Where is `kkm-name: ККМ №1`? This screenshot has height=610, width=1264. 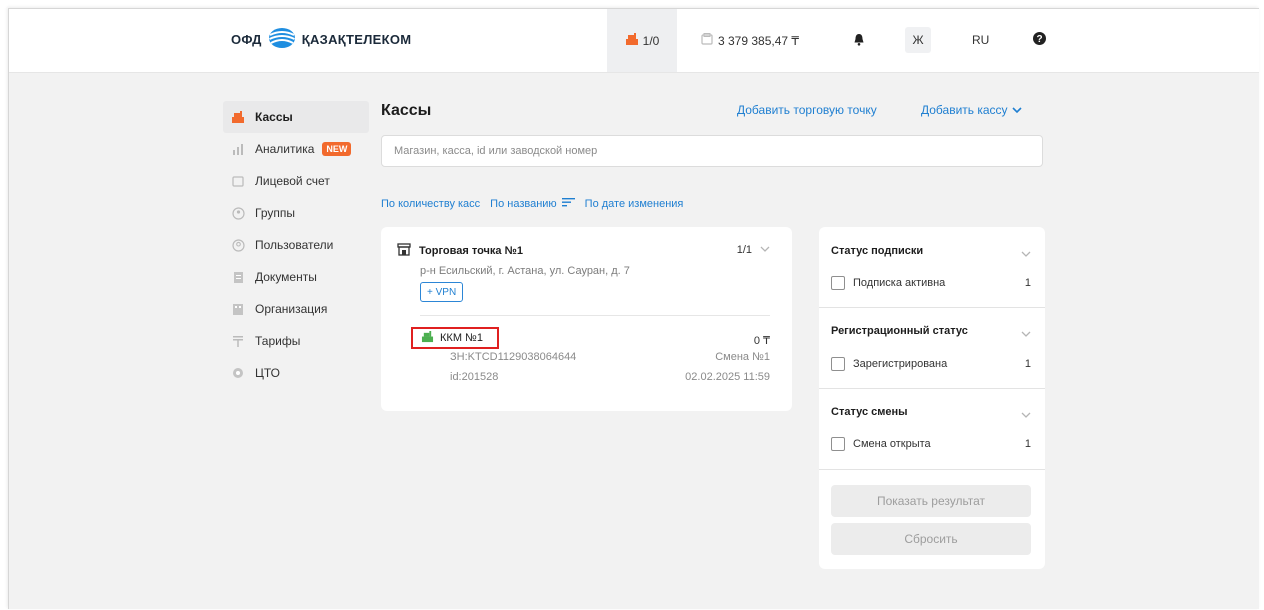 kkm-name: ККМ №1 is located at coordinates (461, 338).